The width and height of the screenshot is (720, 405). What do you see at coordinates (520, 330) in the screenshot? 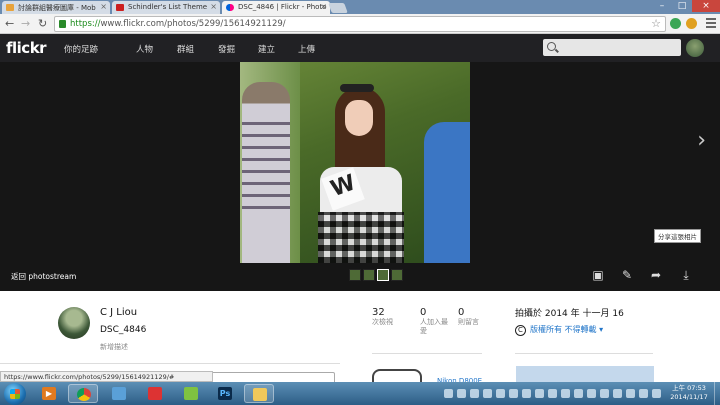
I see `copyright-icon: C` at bounding box center [520, 330].